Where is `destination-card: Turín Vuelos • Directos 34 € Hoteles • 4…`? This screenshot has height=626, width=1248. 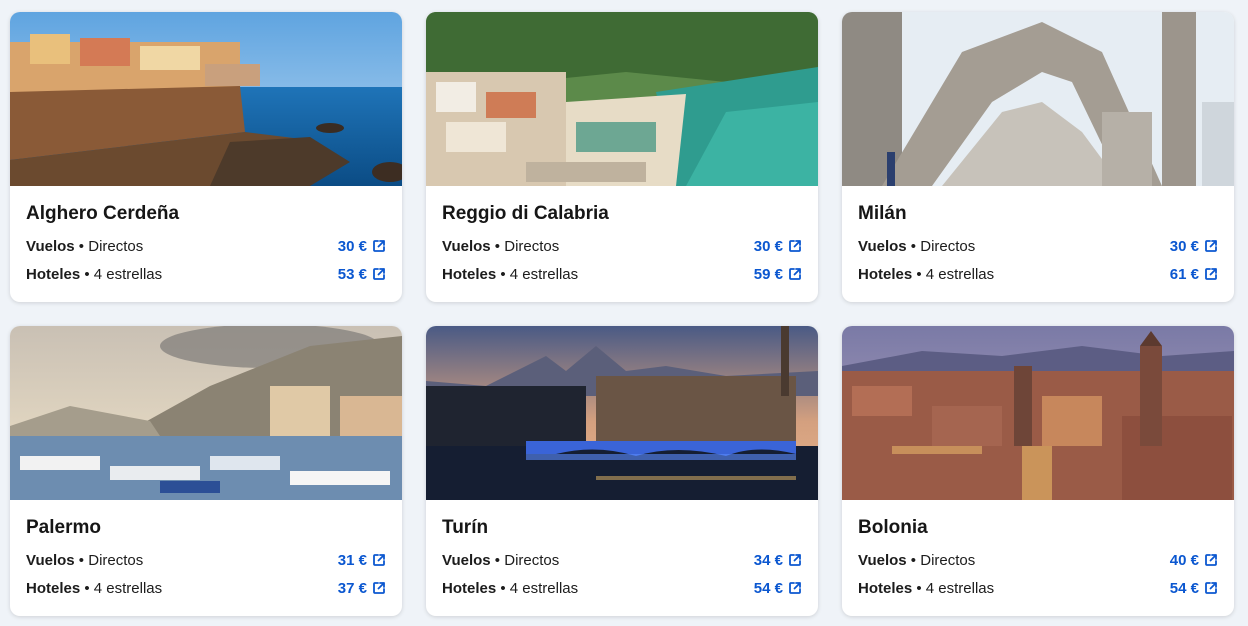
destination-card: Turín Vuelos • Directos 34 € Hoteles • 4… is located at coordinates (622, 471).